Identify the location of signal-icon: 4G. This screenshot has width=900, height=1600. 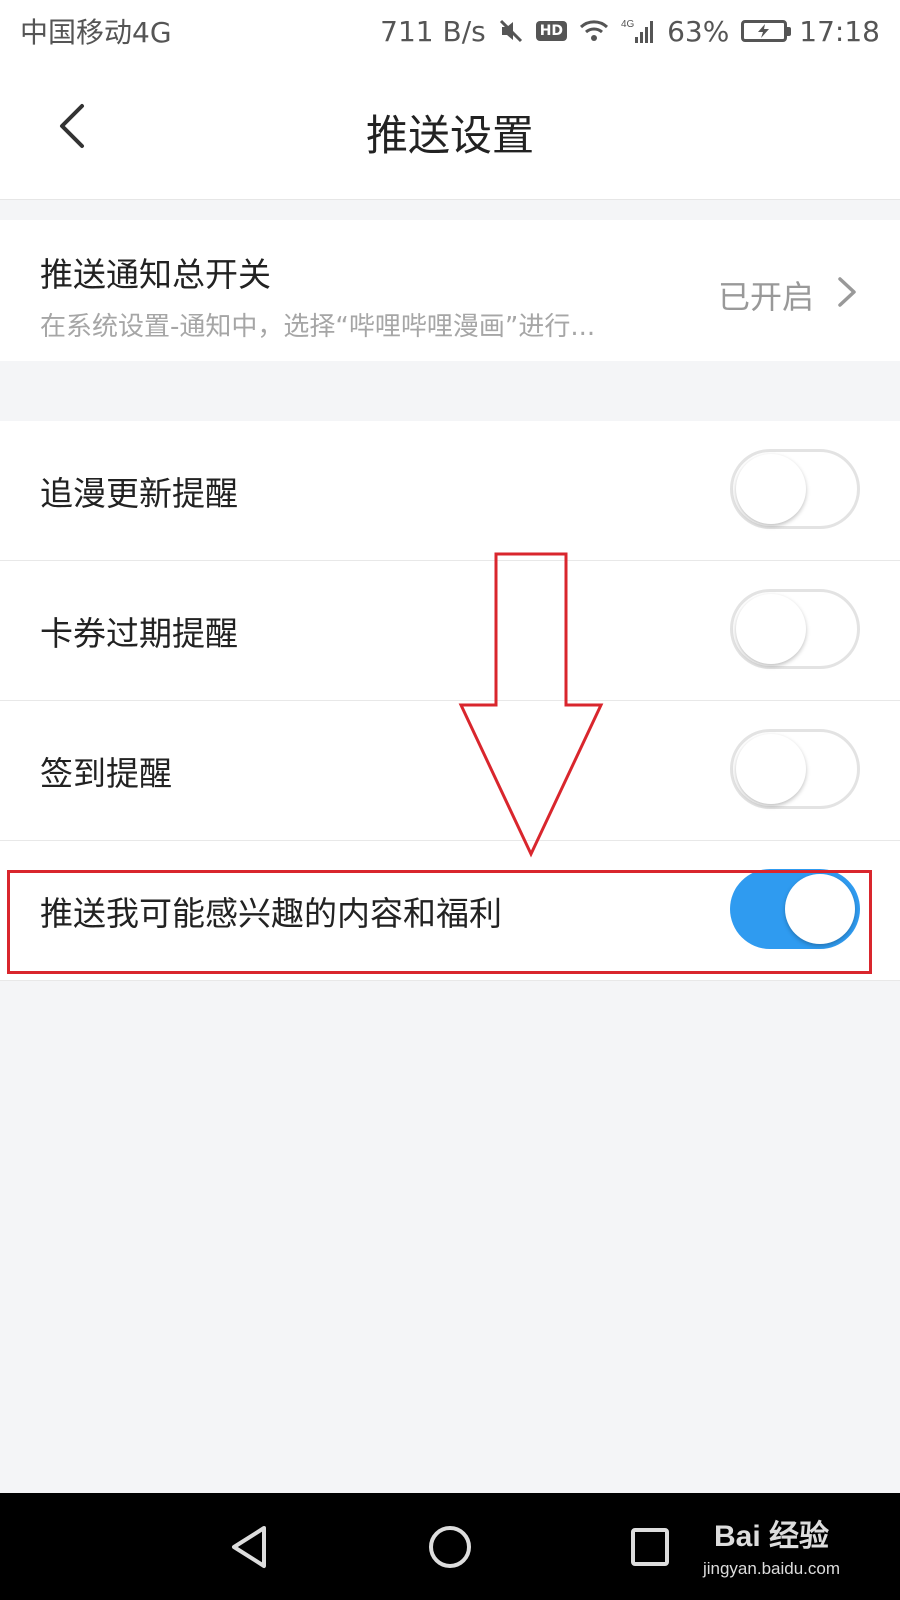
(638, 31).